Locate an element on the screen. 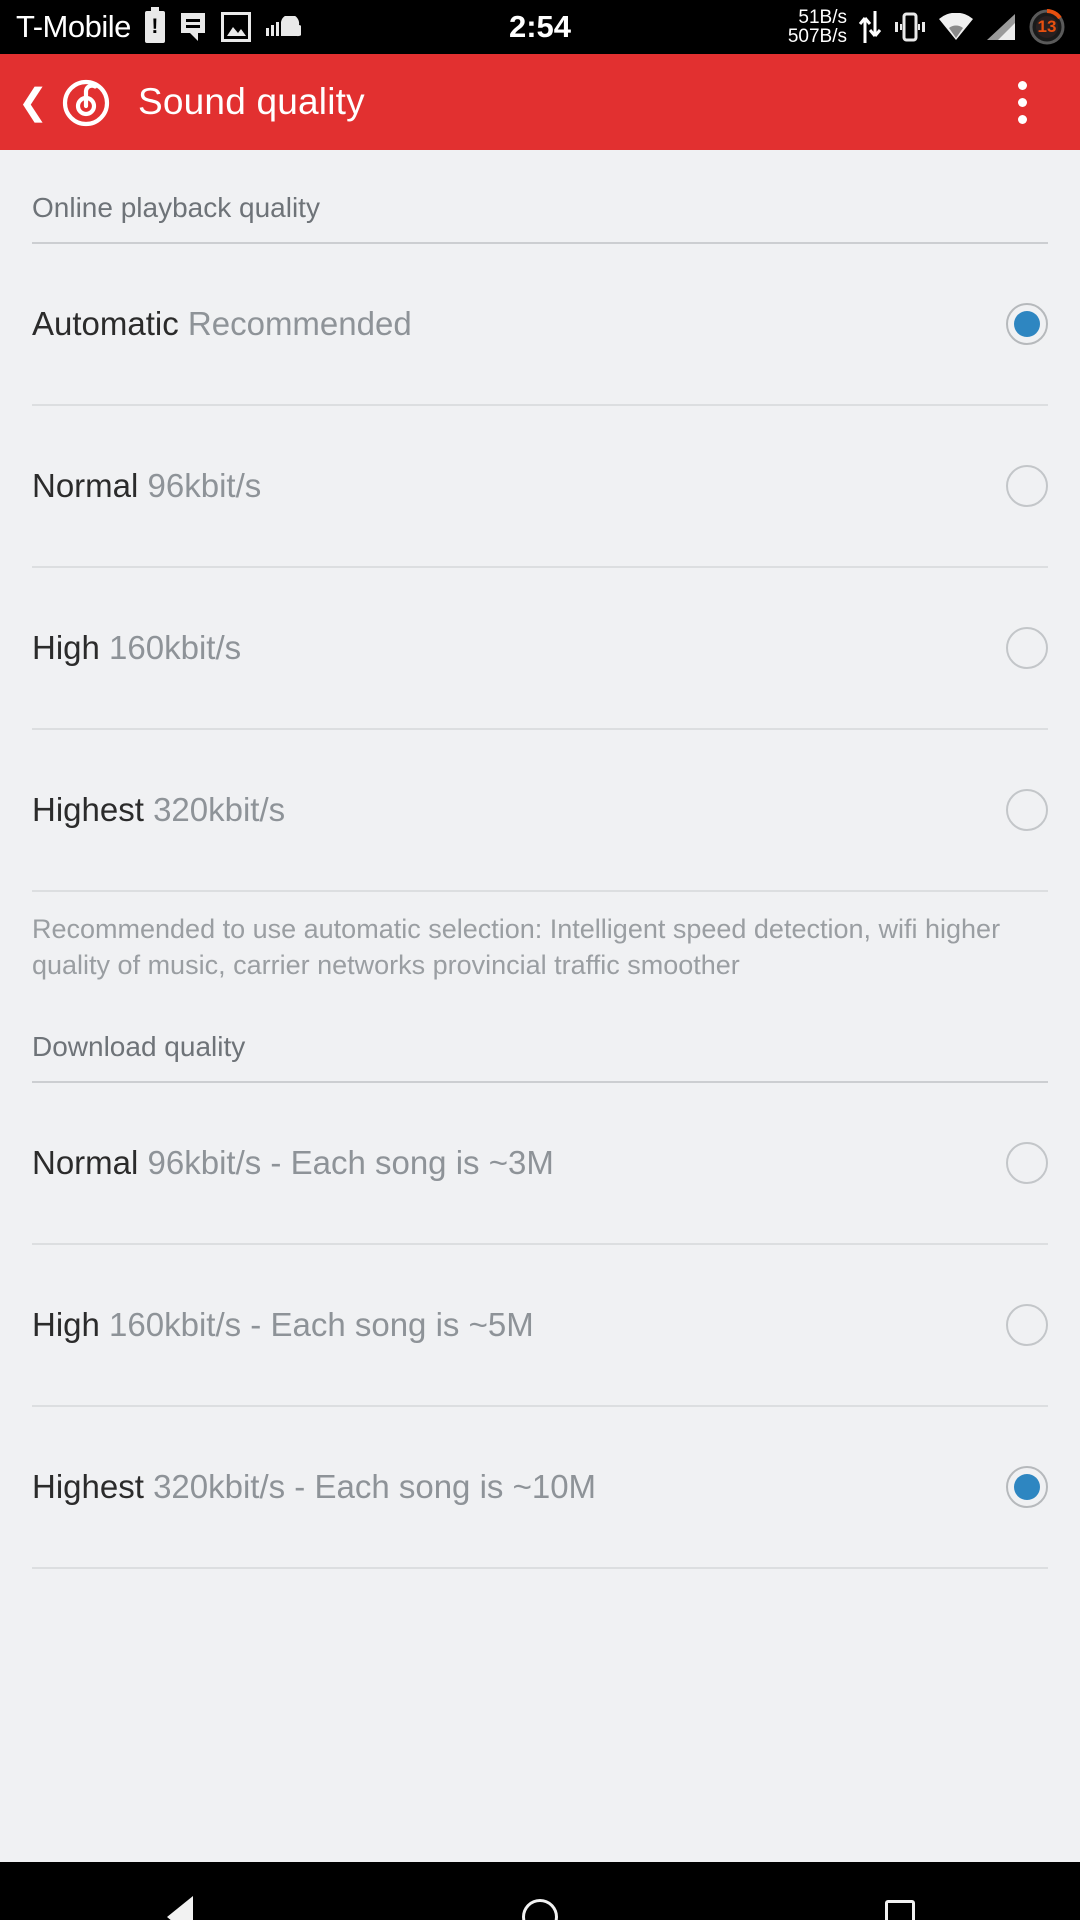 The width and height of the screenshot is (1080, 1920). network-speed-indicator: 51B/s 507B/s is located at coordinates (817, 27).